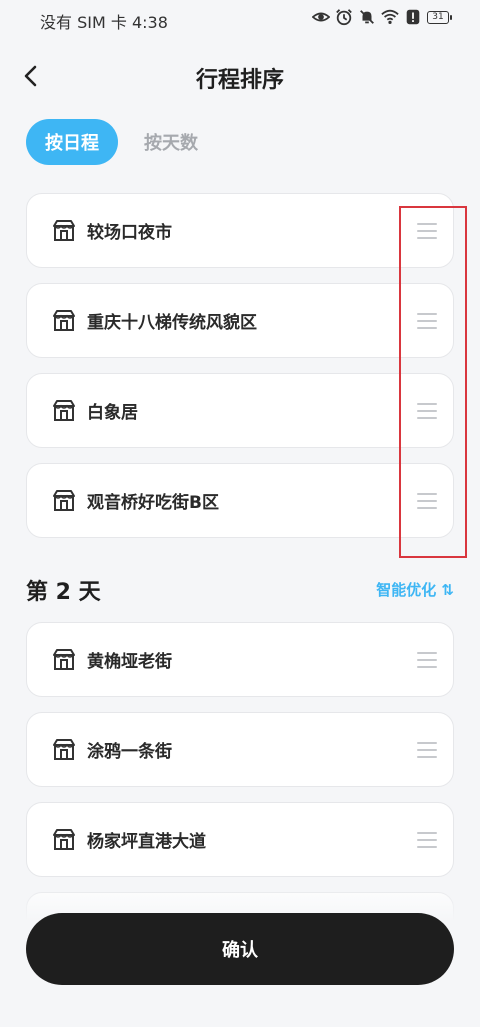  Describe the element at coordinates (415, 589) in the screenshot. I see `smart-optimize-button: 智能优化 ⇅` at that location.